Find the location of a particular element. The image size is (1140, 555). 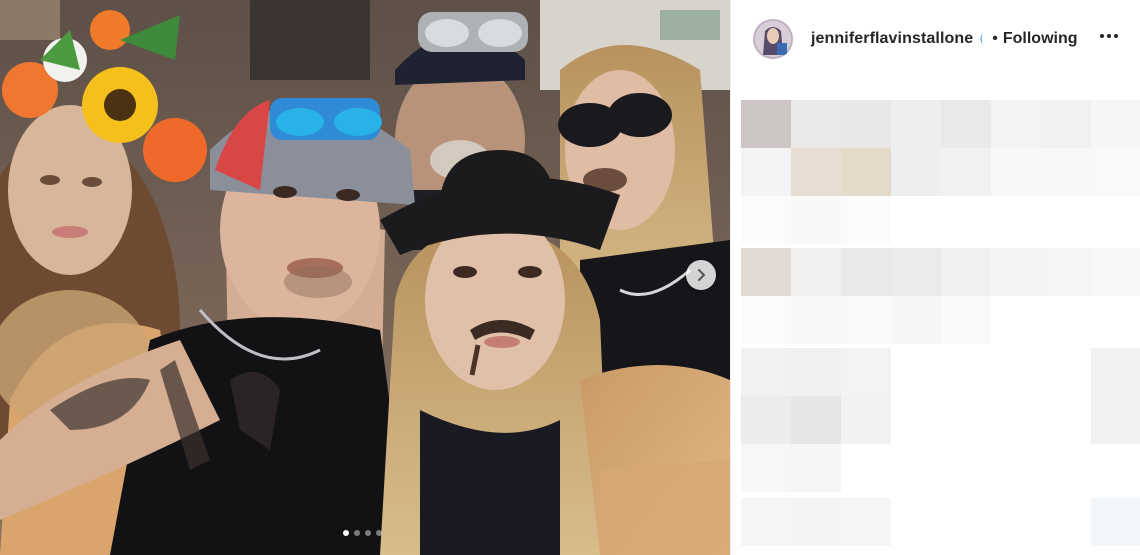

verified-badge-icon is located at coordinates (982, 39).